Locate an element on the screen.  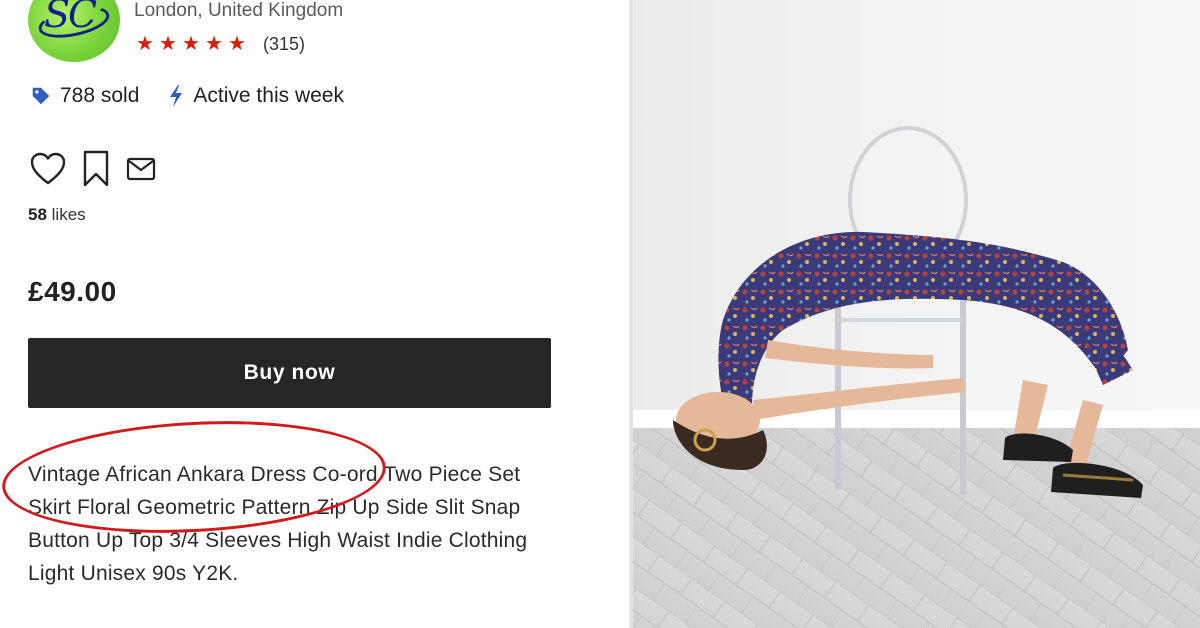
seller-rating: ★ ★ ★ ★ ★ (315) is located at coordinates (220, 44).